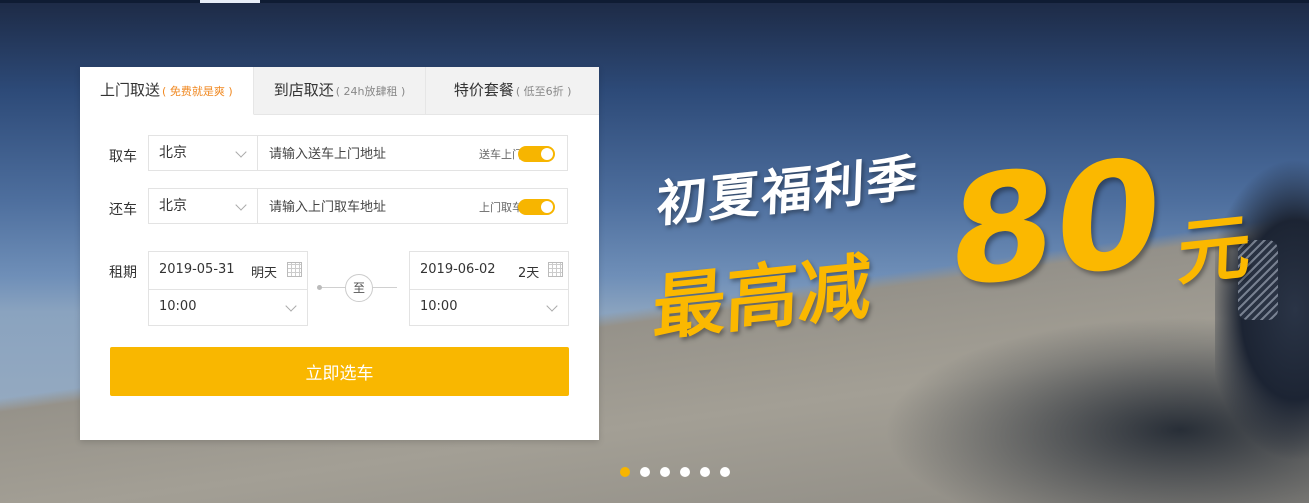  I want to click on pickup-toggle-label: 送车上门, so click(501, 154).